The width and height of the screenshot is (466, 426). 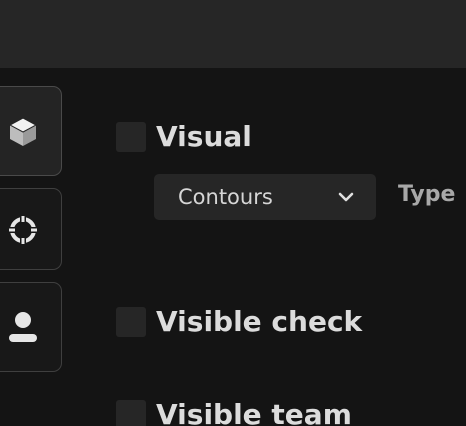 What do you see at coordinates (254, 412) in the screenshot?
I see `visible-team-label: Visible team` at bounding box center [254, 412].